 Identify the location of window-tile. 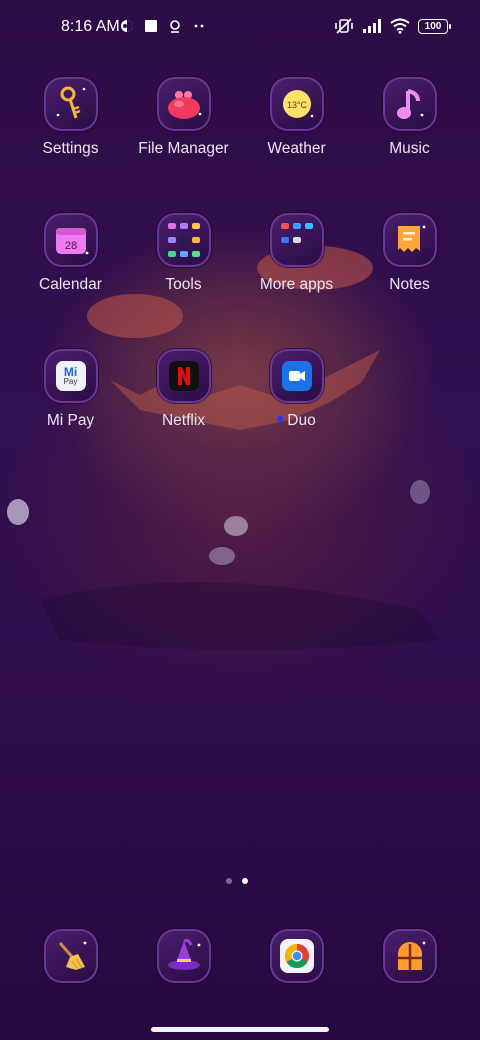
(409, 956).